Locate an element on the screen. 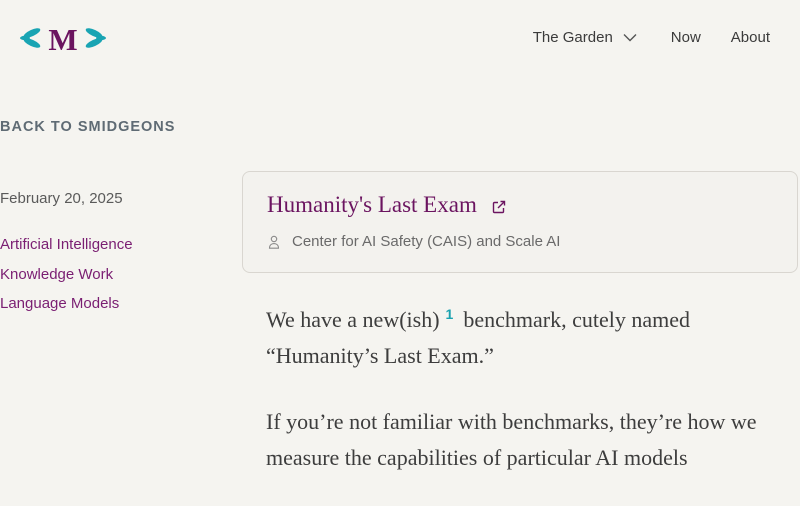 This screenshot has height=506, width=800. footnote-marker: 1 is located at coordinates (450, 314).